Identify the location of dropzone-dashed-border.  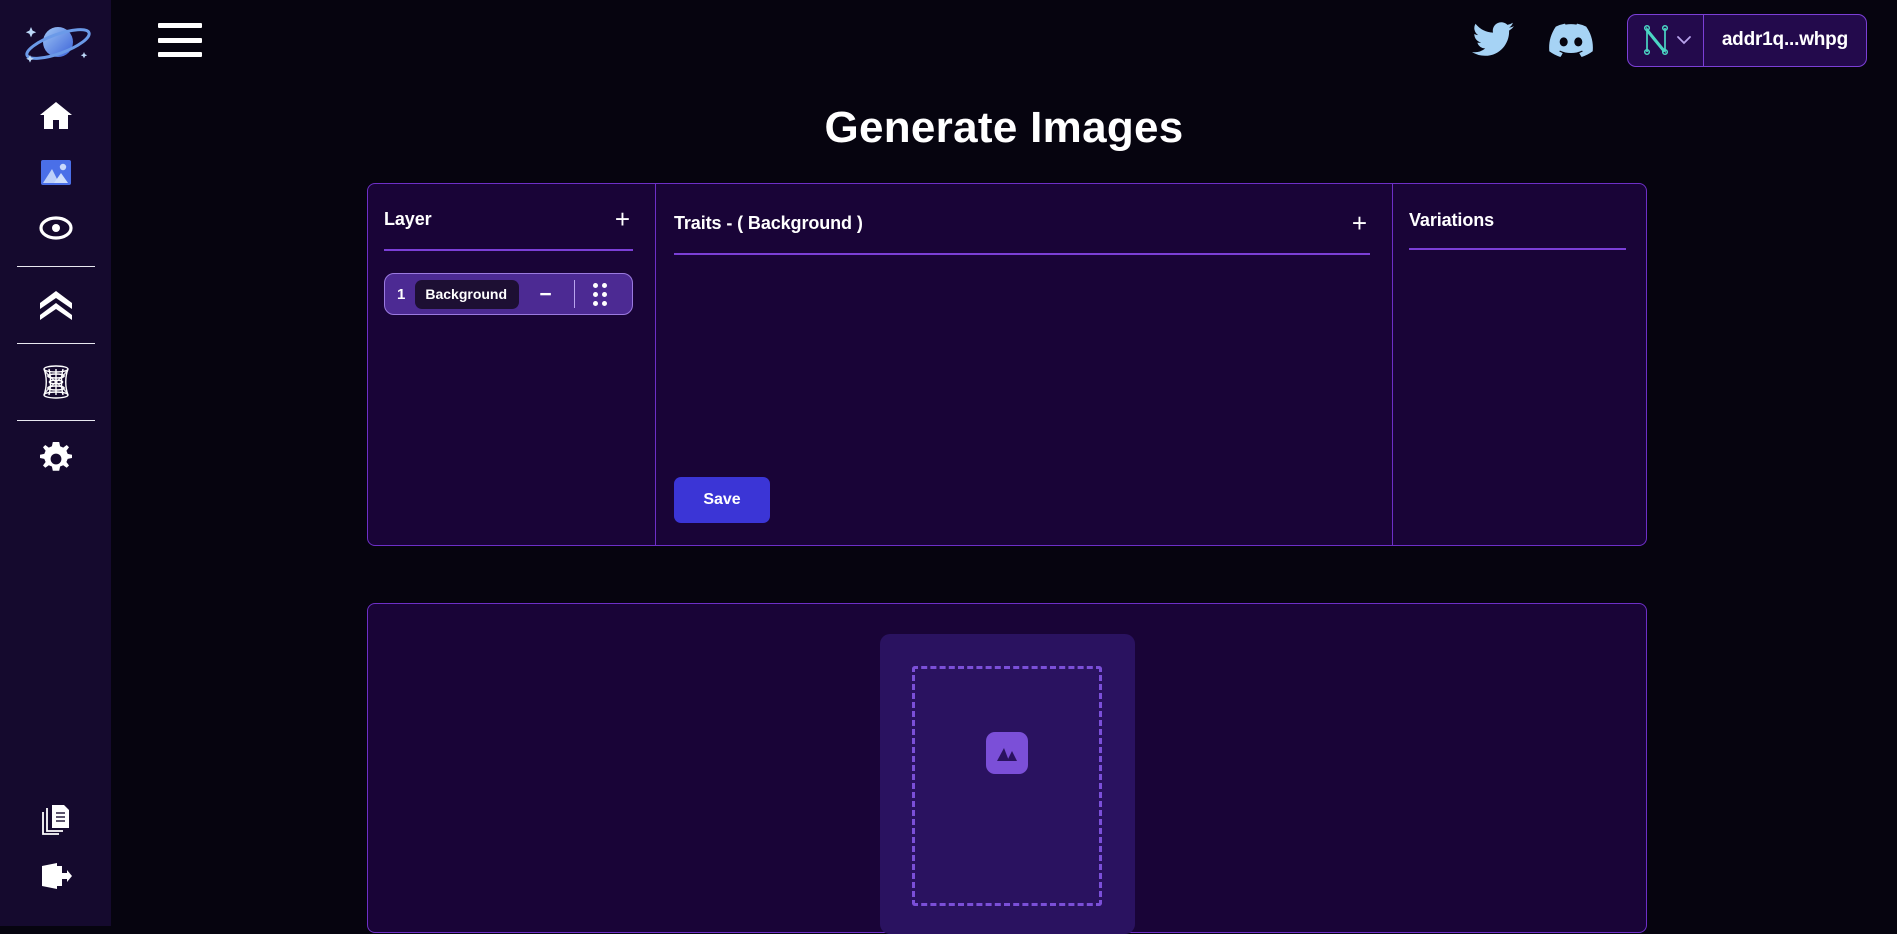
(1007, 786).